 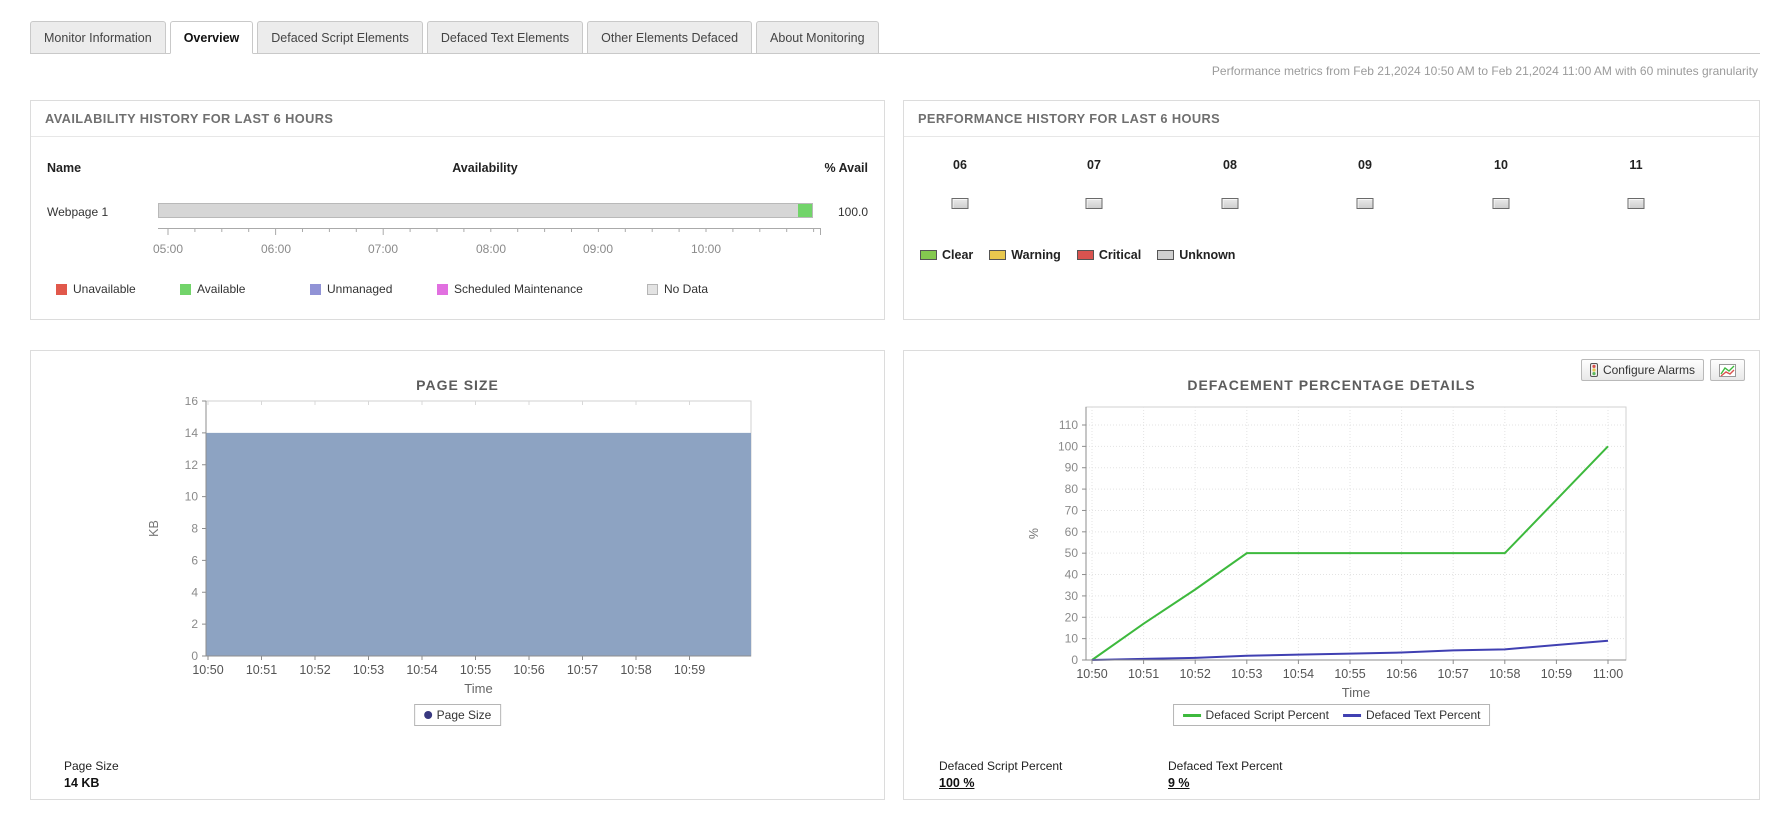 I want to click on unmanaged-swatch-icon, so click(x=315, y=289).